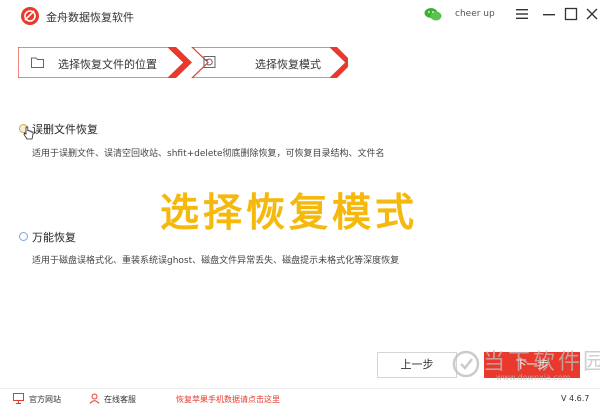 The height and width of the screenshot is (407, 600). Describe the element at coordinates (417, 365) in the screenshot. I see `prev-button: 上一步` at that location.